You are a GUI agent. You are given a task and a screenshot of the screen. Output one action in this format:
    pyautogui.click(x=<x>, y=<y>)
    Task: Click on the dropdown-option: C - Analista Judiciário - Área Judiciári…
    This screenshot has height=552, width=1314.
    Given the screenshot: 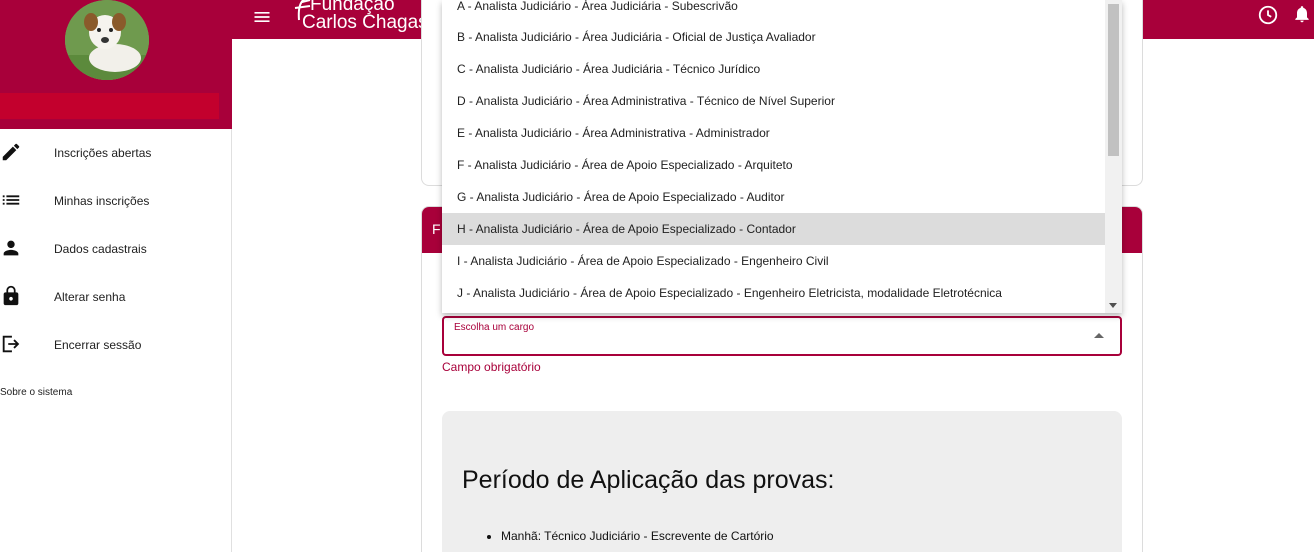 What is the action you would take?
    pyautogui.click(x=773, y=69)
    